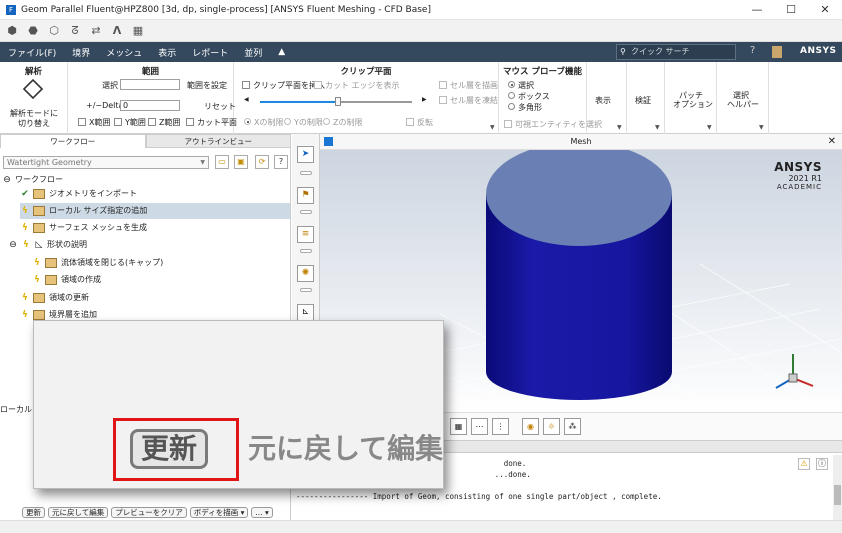 The image size is (842, 533). What do you see at coordinates (150, 105) in the screenshot?
I see `delta-input: 0` at bounding box center [150, 105].